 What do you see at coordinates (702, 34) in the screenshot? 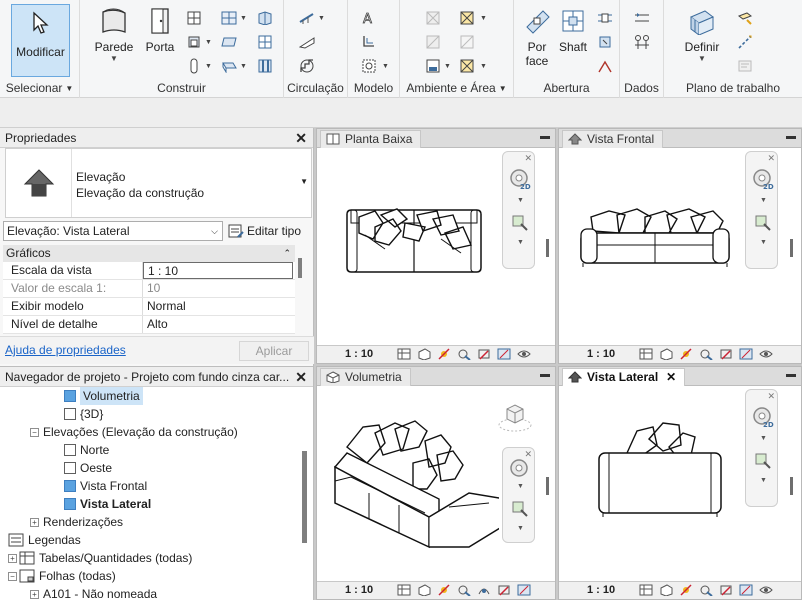
I see `set-work-plane-button: Definir ▼` at bounding box center [702, 34].